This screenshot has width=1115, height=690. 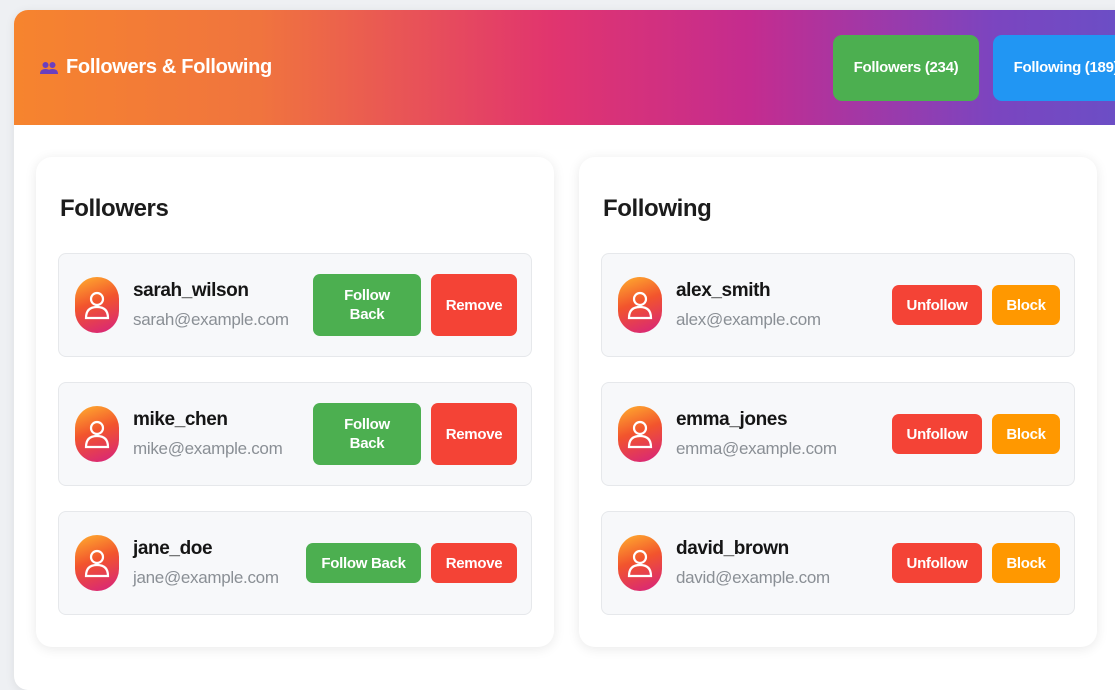 I want to click on email: emma@example.com, so click(x=756, y=448).